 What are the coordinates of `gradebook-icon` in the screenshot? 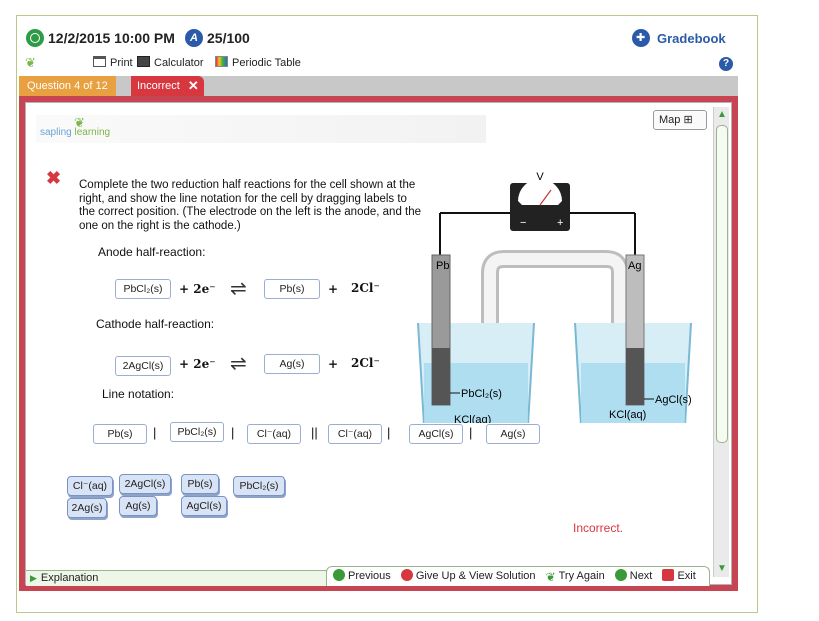 It's located at (641, 38).